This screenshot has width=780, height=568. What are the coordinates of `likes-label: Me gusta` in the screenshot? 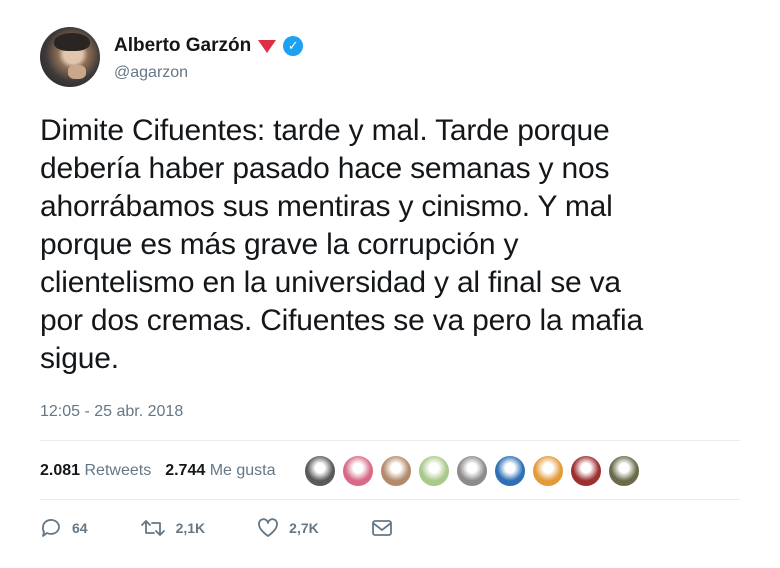 It's located at (242, 470).